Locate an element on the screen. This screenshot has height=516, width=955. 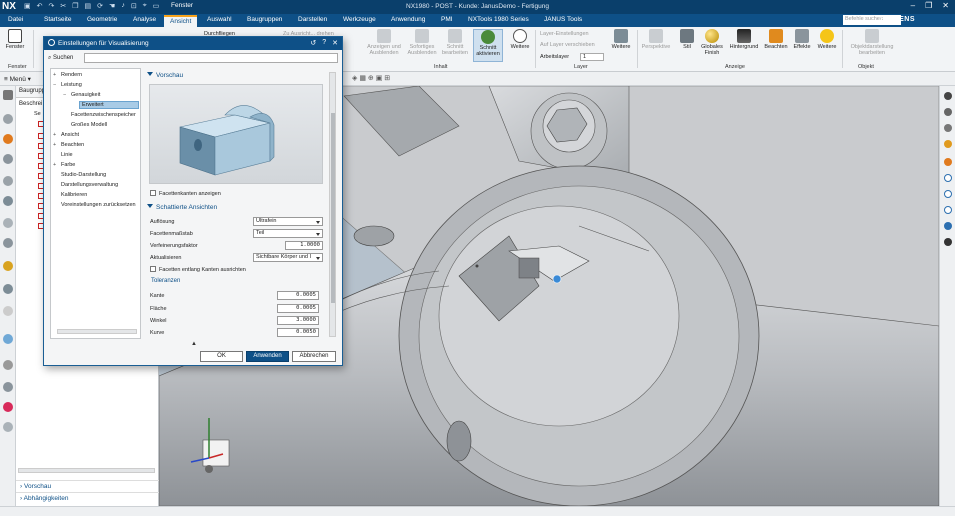
process-studio-icon is located at coordinates (8, 266).